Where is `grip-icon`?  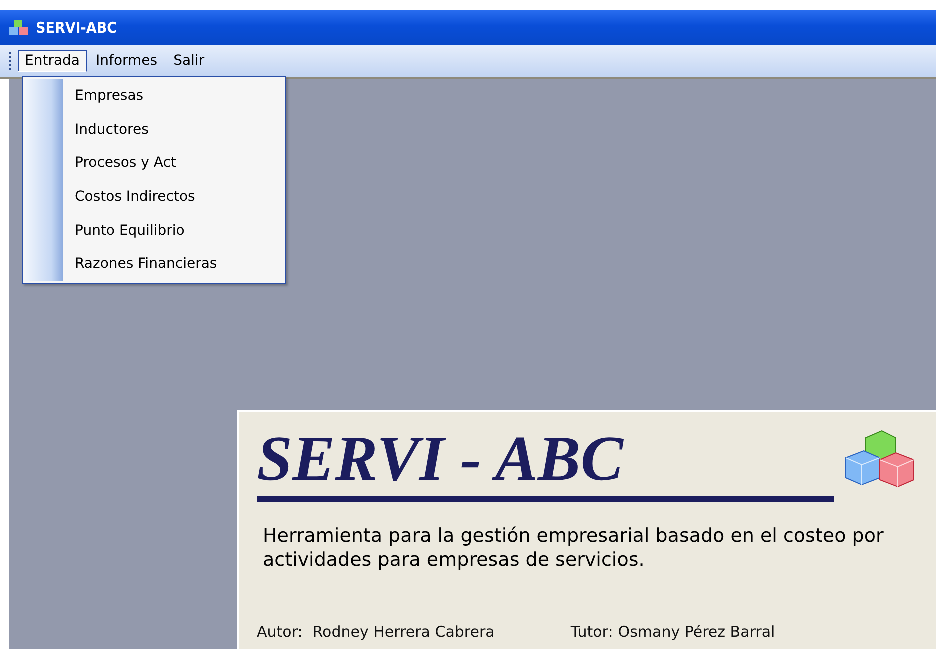 grip-icon is located at coordinates (10, 61).